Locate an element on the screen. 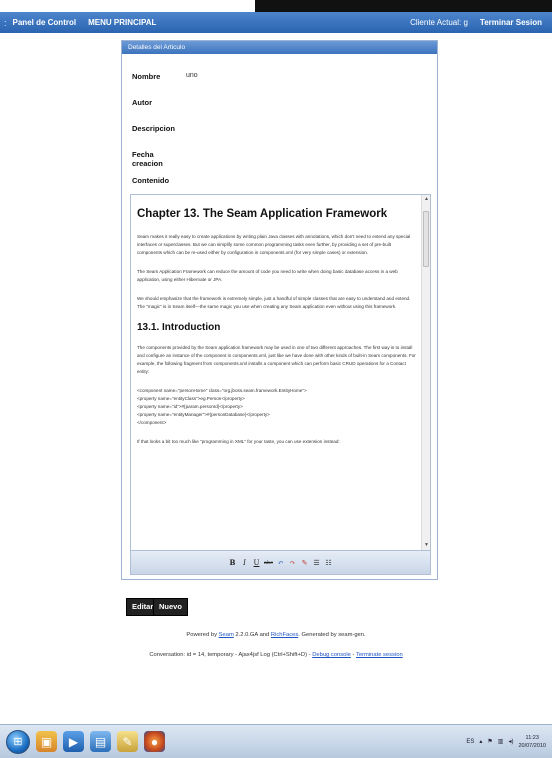  language-indicator: ES is located at coordinates (470, 742).